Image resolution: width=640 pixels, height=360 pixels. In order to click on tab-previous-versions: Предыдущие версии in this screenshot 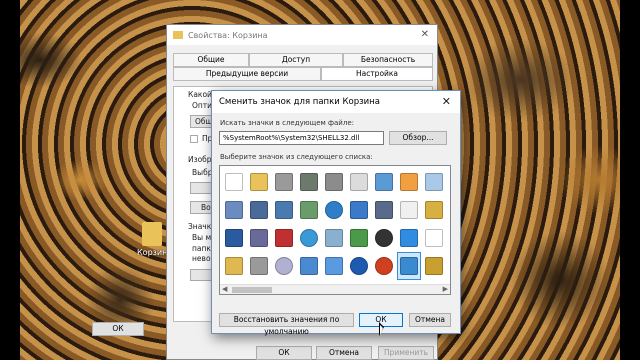, I will do `click(247, 74)`.